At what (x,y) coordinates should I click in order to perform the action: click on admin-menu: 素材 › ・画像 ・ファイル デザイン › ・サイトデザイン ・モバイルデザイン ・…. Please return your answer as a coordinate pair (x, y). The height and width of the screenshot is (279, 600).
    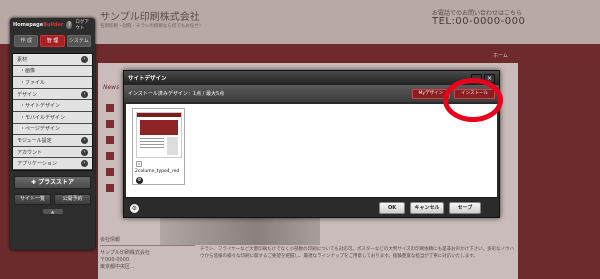
    Looking at the image, I should click on (52, 112).